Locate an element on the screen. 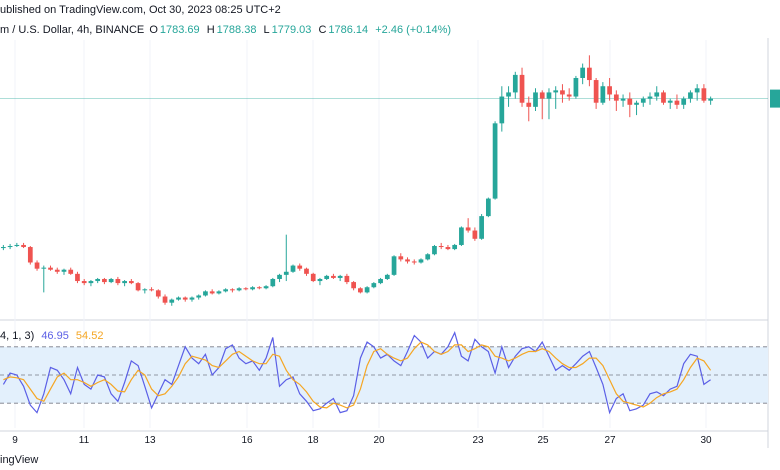 Image resolution: width=780 pixels, height=470 pixels. stoch-rsi-legend: 4, 1, 3) 46.95 54.52 is located at coordinates (51, 336).